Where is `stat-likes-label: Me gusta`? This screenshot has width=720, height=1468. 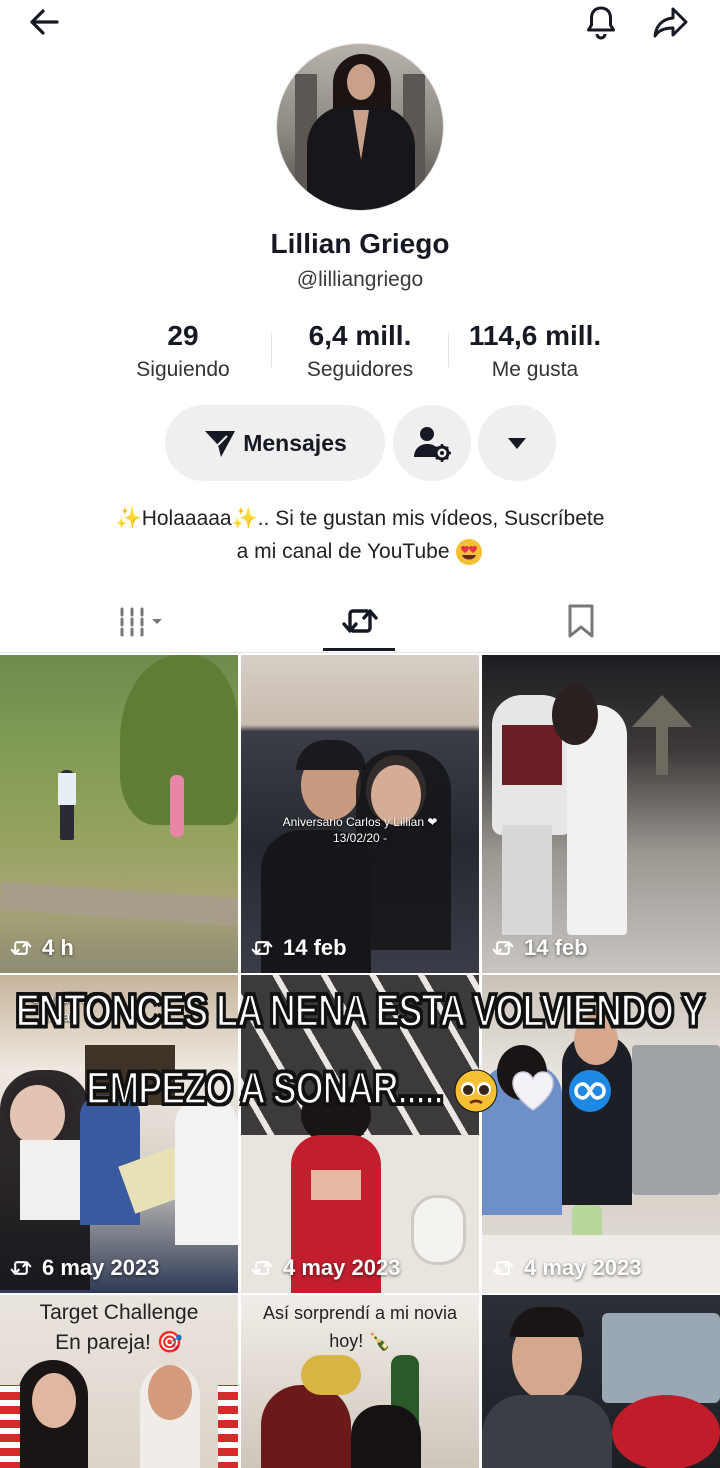 stat-likes-label: Me gusta is located at coordinates (535, 369).